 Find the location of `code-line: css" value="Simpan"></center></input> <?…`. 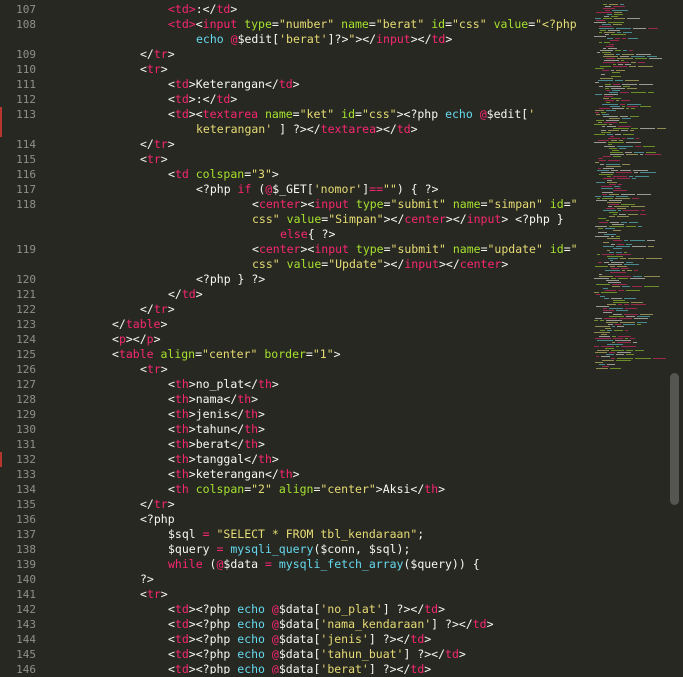

code-line: css" value="Simpan"></center></input> <?… is located at coordinates (408, 219).